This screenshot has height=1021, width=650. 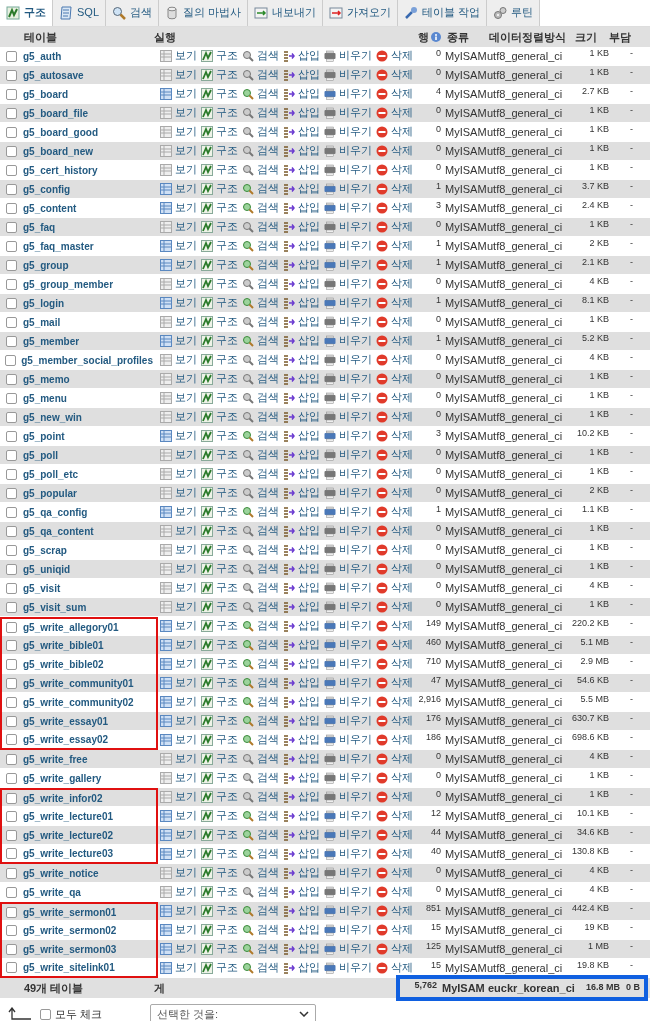 What do you see at coordinates (45, 398) in the screenshot?
I see `table-name-link: g5_menu` at bounding box center [45, 398].